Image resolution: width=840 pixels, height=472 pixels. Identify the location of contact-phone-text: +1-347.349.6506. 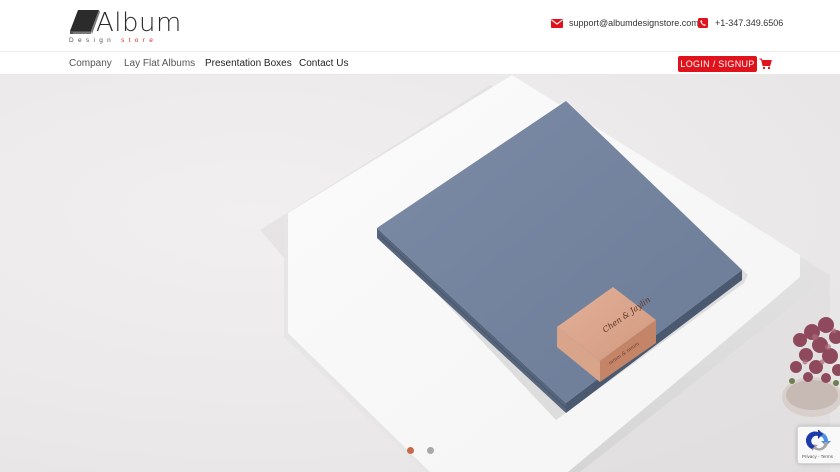
(749, 23).